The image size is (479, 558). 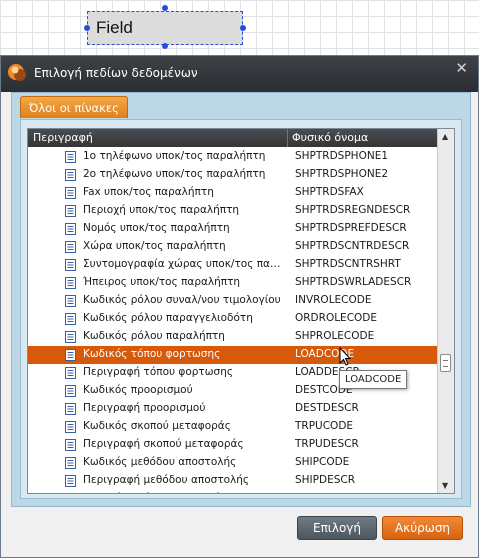 What do you see at coordinates (152, 354) in the screenshot?
I see `field-description: Κωδικός τόπου φορτωσης` at bounding box center [152, 354].